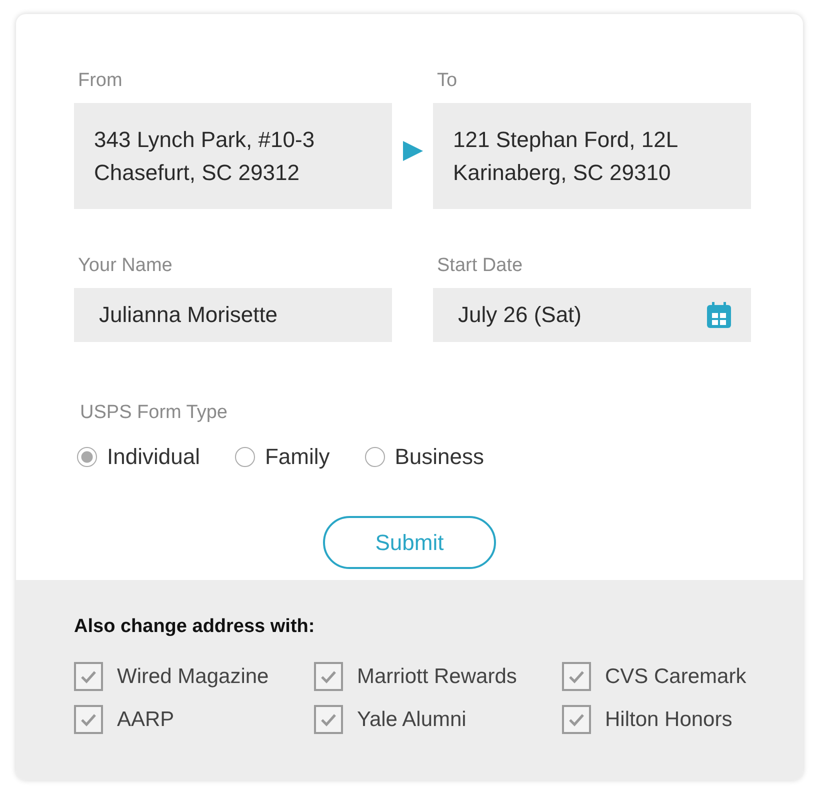 This screenshot has width=819, height=800. Describe the element at coordinates (592, 156) in the screenshot. I see `address-field: 121 Stephan Ford, 12L Karinaberg, SC 29310` at that location.